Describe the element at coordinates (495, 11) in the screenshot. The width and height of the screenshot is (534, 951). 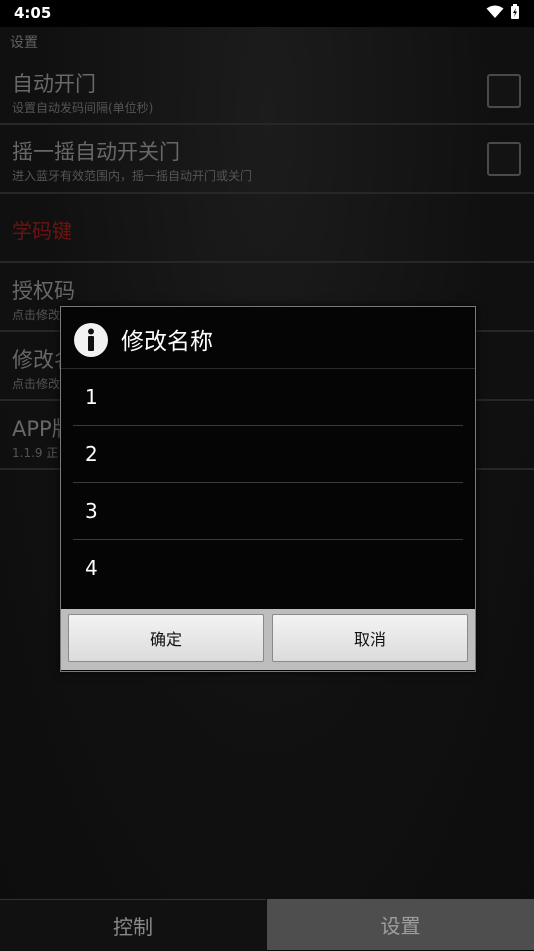
I see `wifi-icon` at that location.